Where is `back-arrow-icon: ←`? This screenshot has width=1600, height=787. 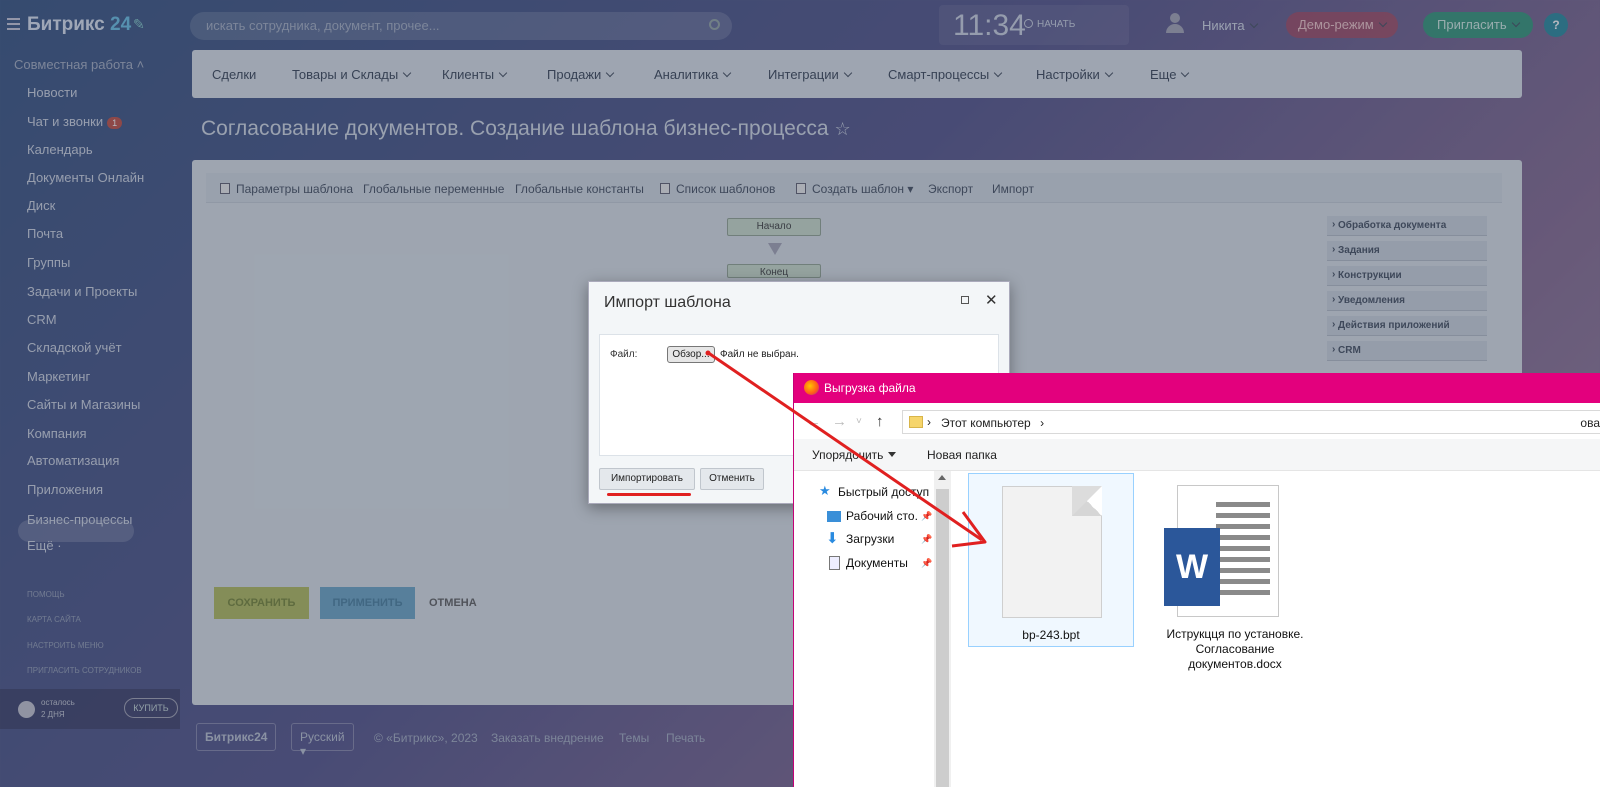 back-arrow-icon: ← is located at coordinates (813, 421).